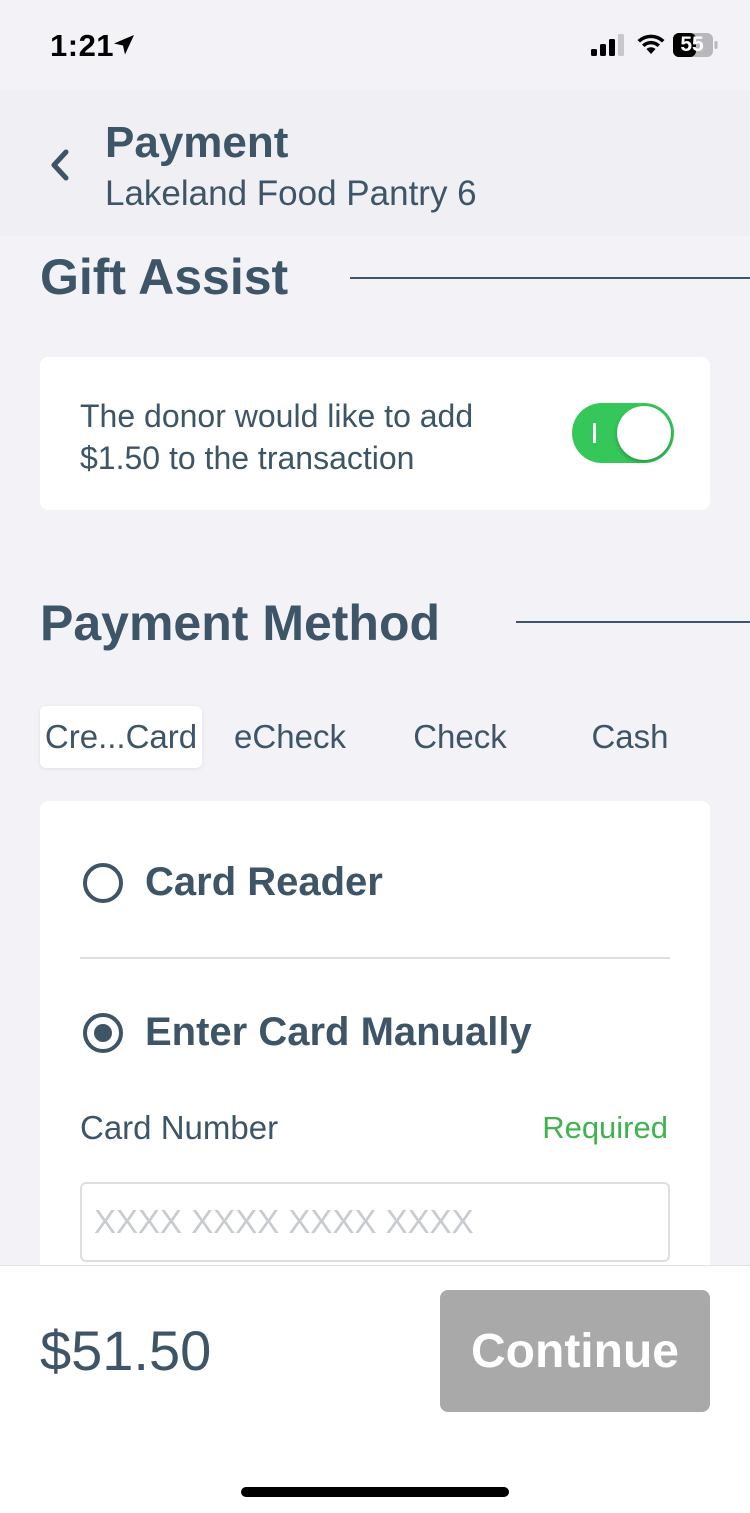 This screenshot has height=1513, width=750. What do you see at coordinates (179, 1127) in the screenshot?
I see `card-number-label: Card Number` at bounding box center [179, 1127].